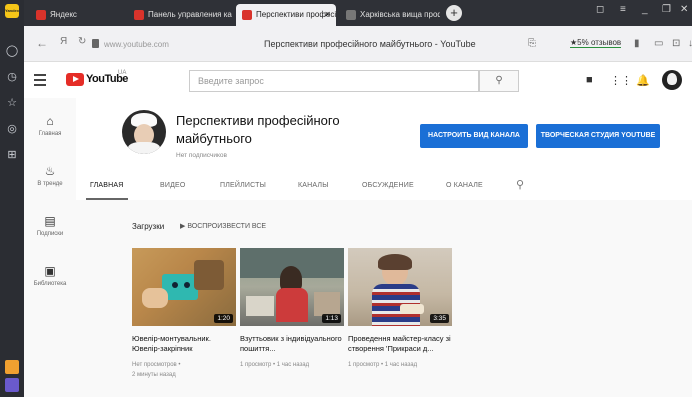 The image size is (692, 397). I want to click on notifications-icon: 🔔, so click(643, 80).